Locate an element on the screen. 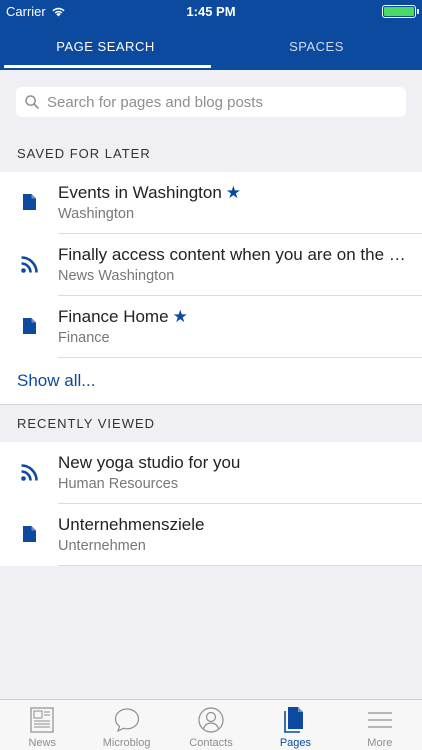 The height and width of the screenshot is (750, 422). search-placeholder: Search for pages and blog posts is located at coordinates (155, 102).